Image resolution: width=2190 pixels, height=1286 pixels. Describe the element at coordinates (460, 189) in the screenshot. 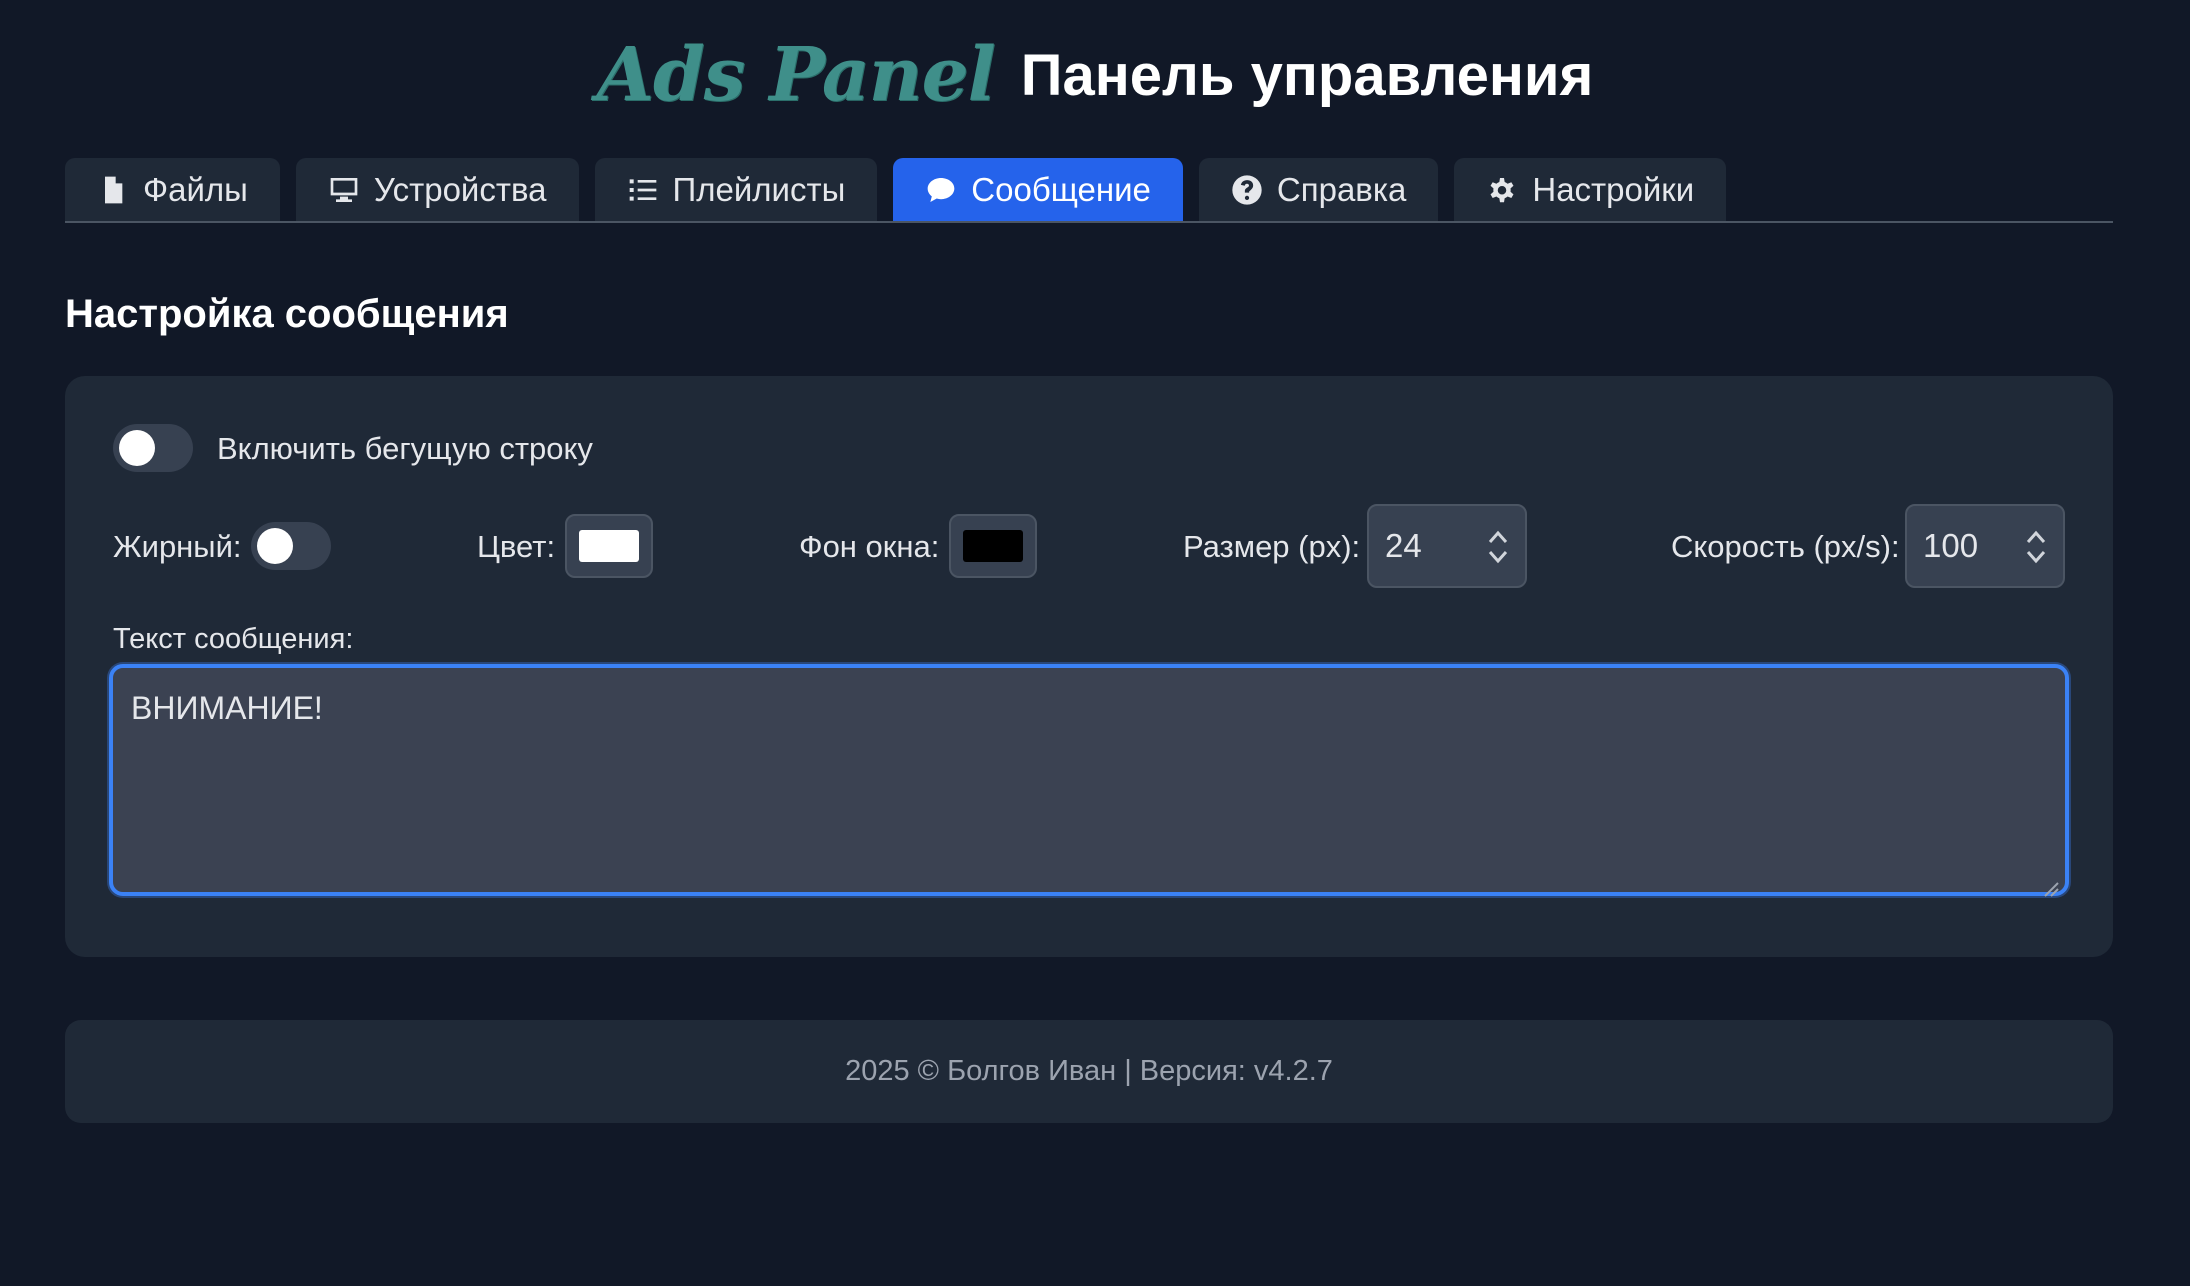

I see `tab-devices-label: Устройства` at that location.